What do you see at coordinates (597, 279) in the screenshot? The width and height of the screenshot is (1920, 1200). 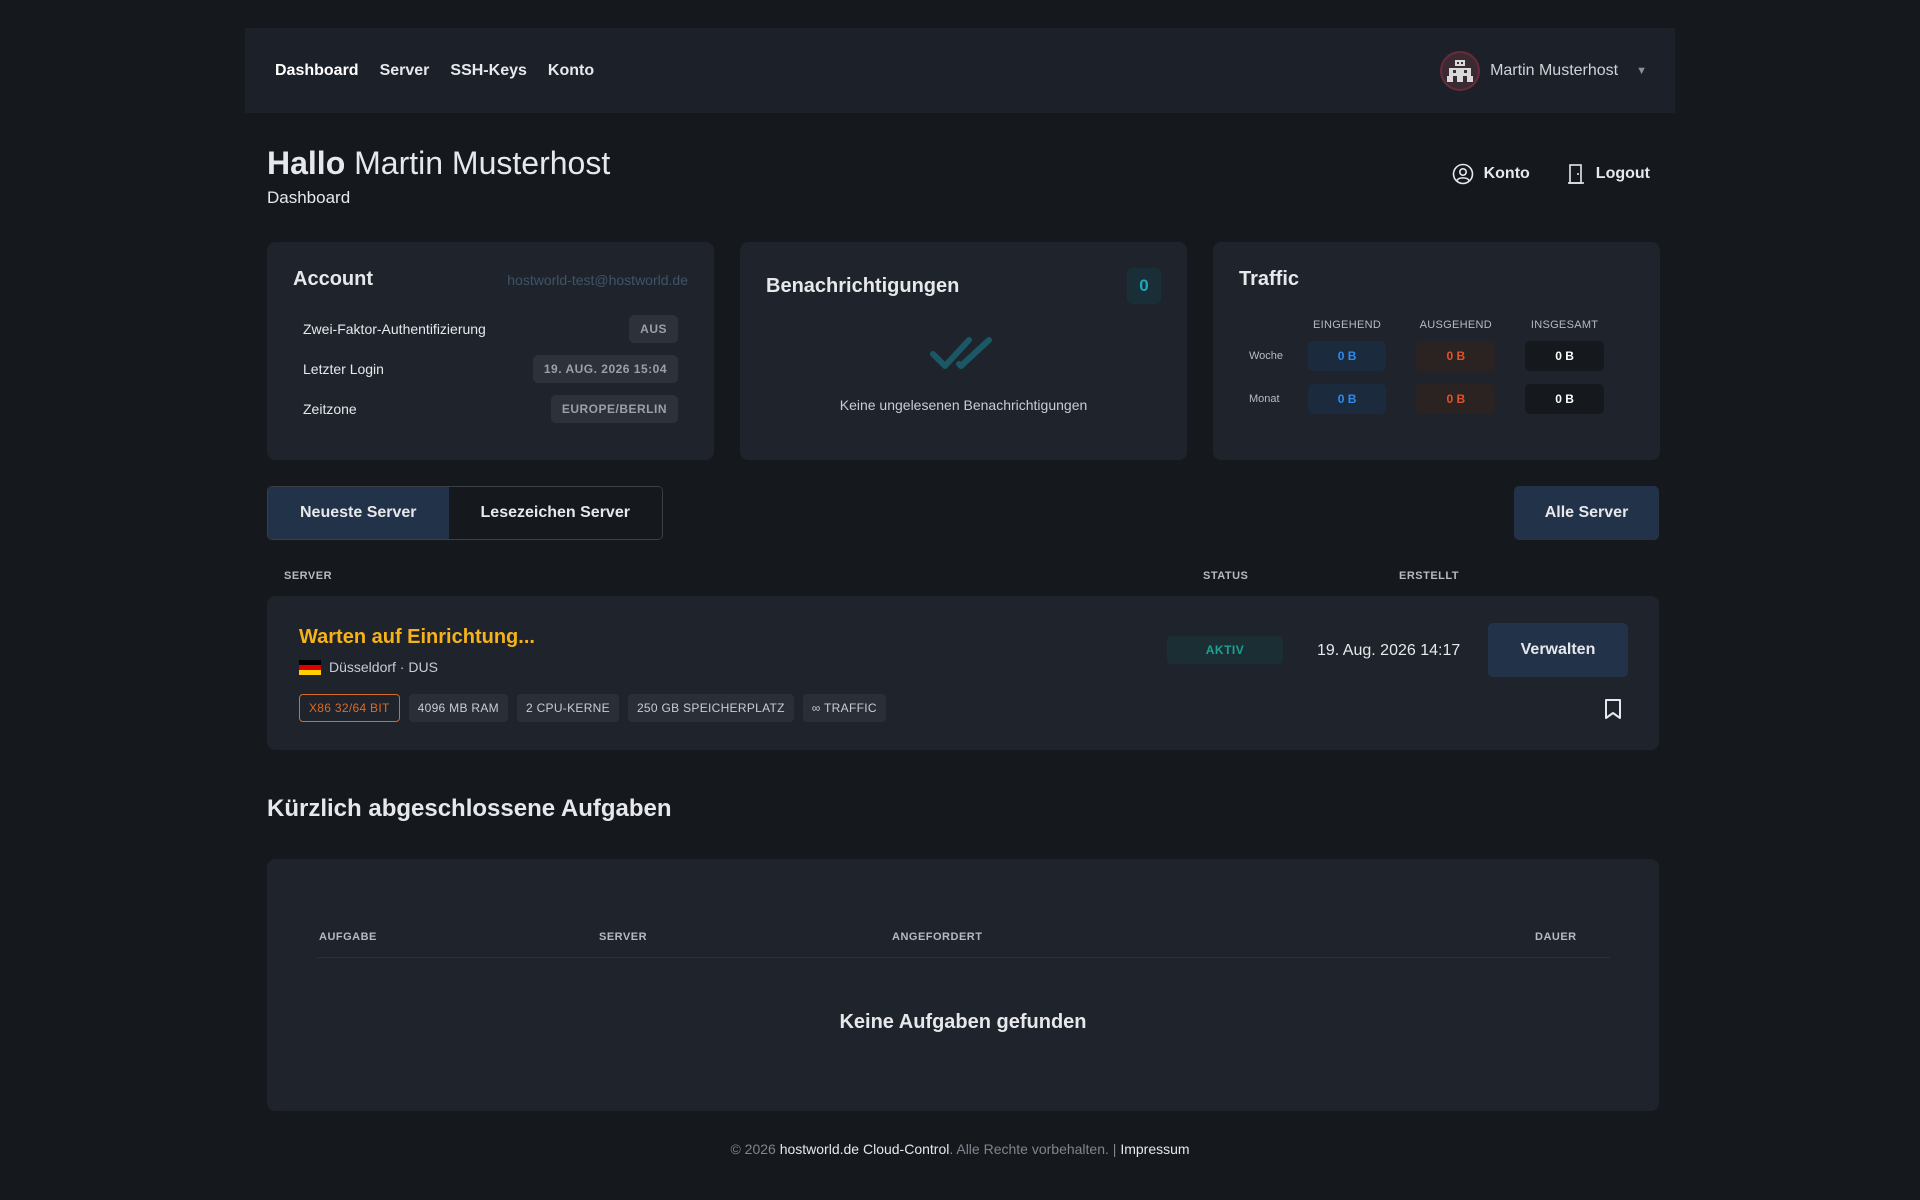 I see `account-email: hostworld-test@hostworld.de` at bounding box center [597, 279].